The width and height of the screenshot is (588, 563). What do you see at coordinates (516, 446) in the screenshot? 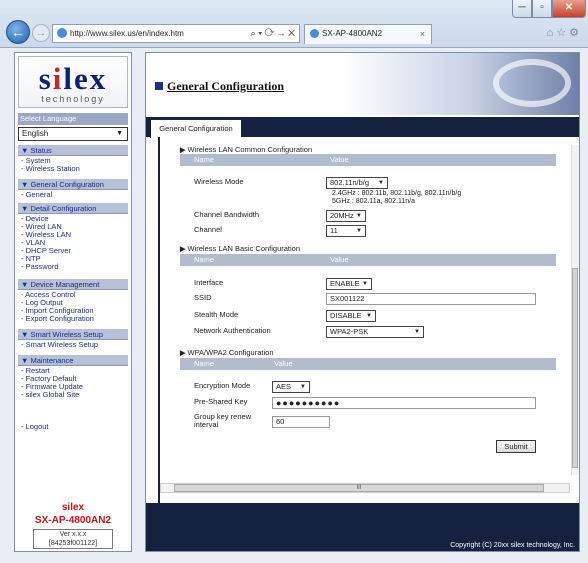
I see `submit-button: Submit` at bounding box center [516, 446].